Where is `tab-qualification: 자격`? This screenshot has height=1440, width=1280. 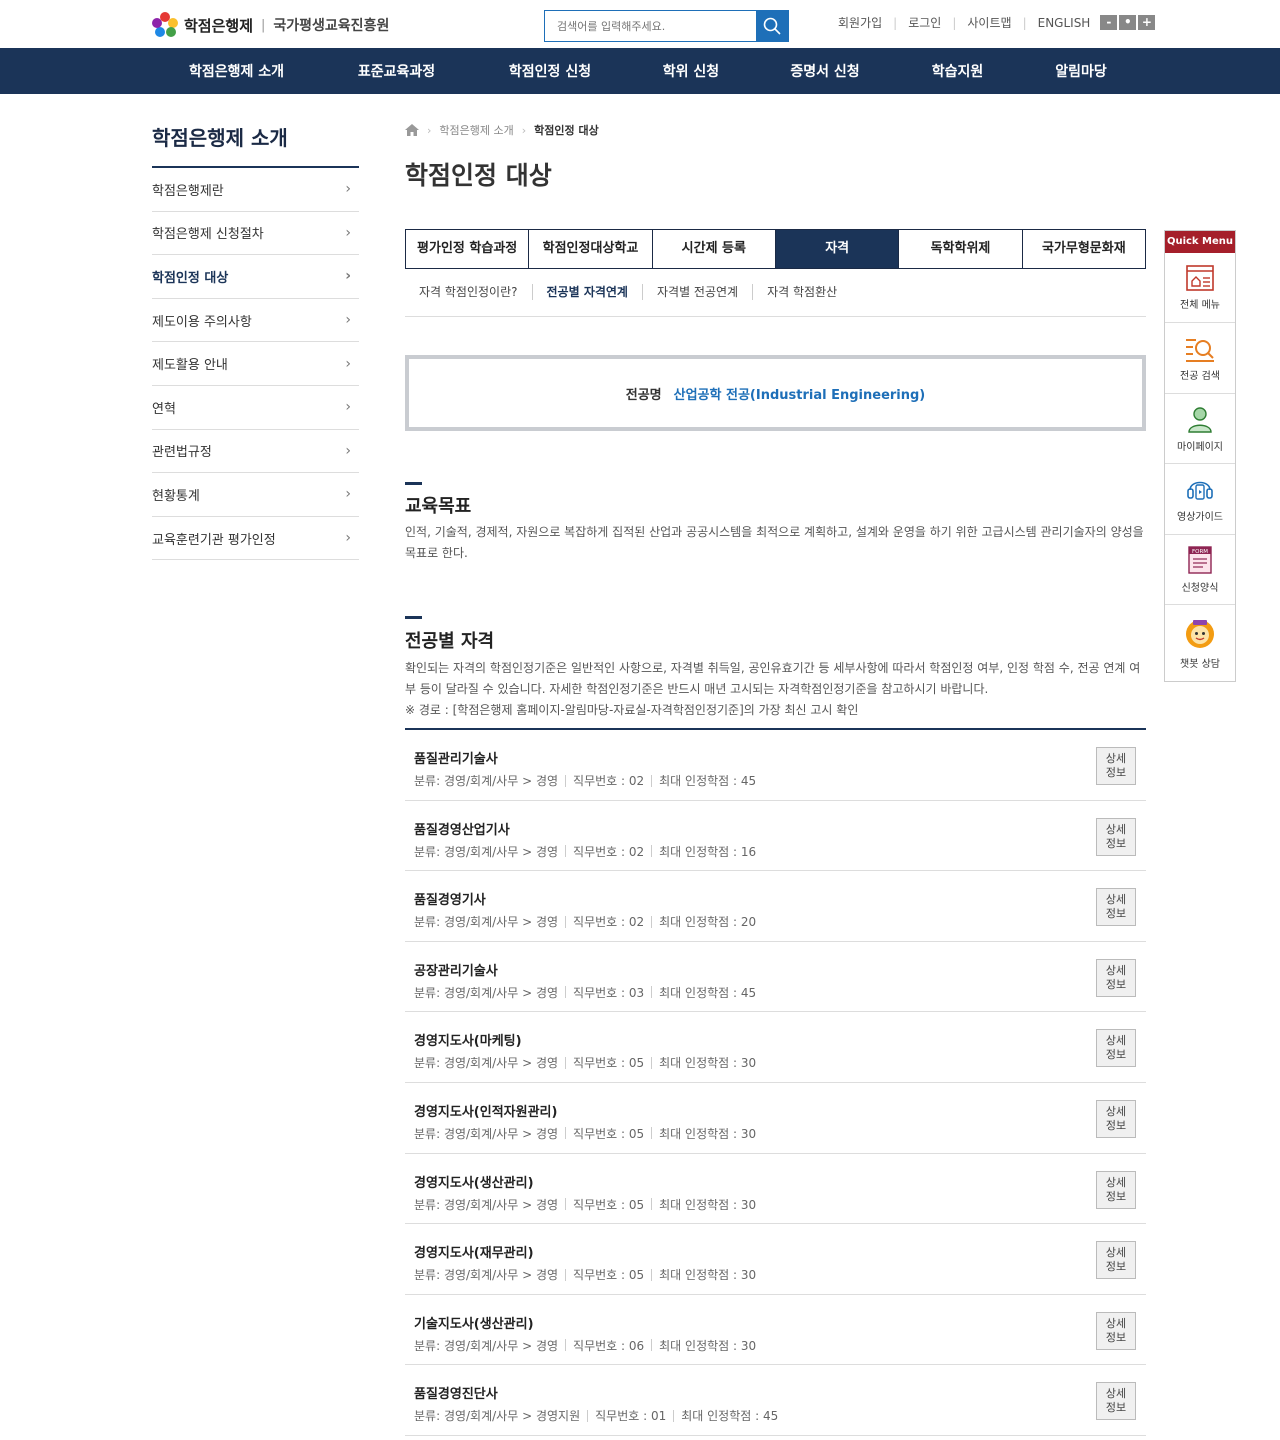
tab-qualification: 자격 is located at coordinates (837, 249).